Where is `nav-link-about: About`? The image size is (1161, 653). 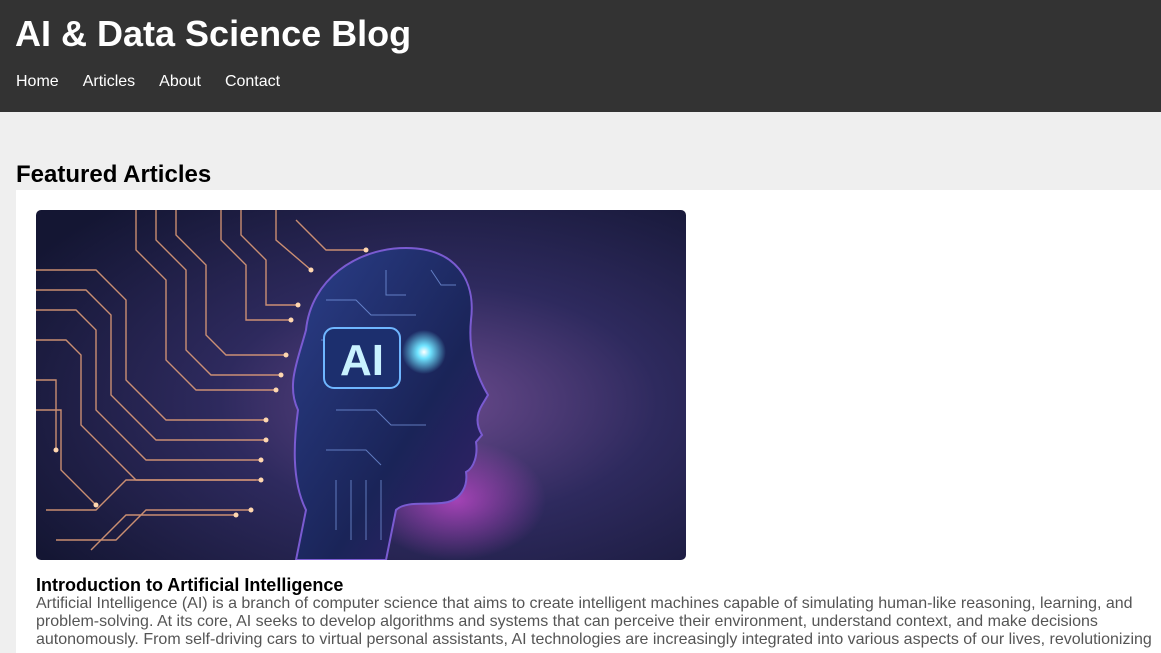 nav-link-about: About is located at coordinates (180, 82).